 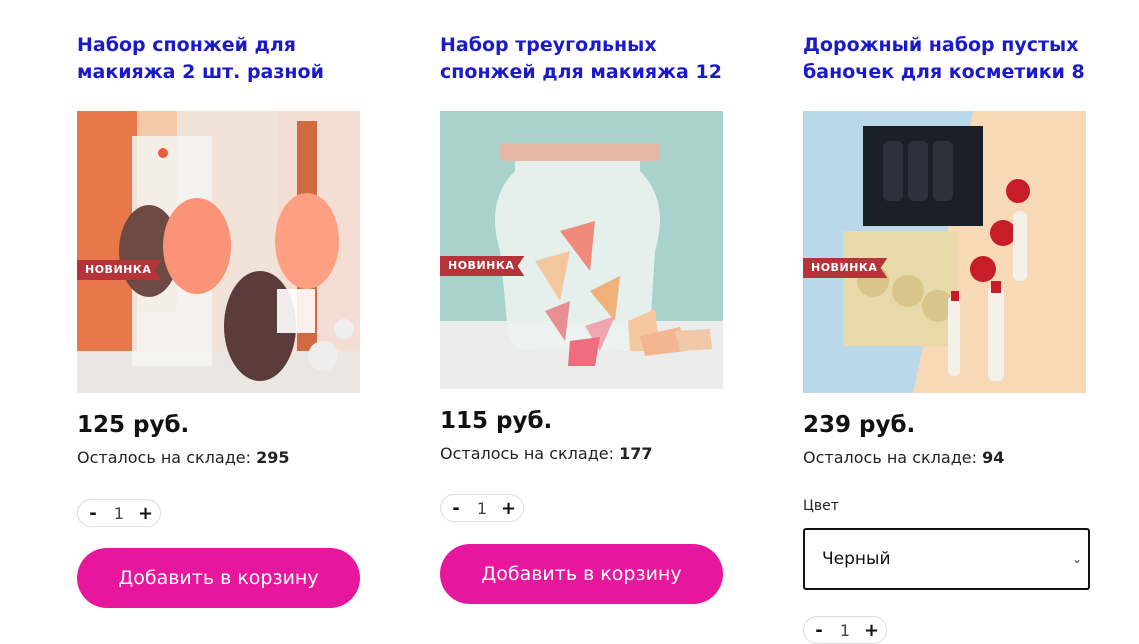 I want to click on stock-info: Осталось на складе: 177, so click(x=546, y=453).